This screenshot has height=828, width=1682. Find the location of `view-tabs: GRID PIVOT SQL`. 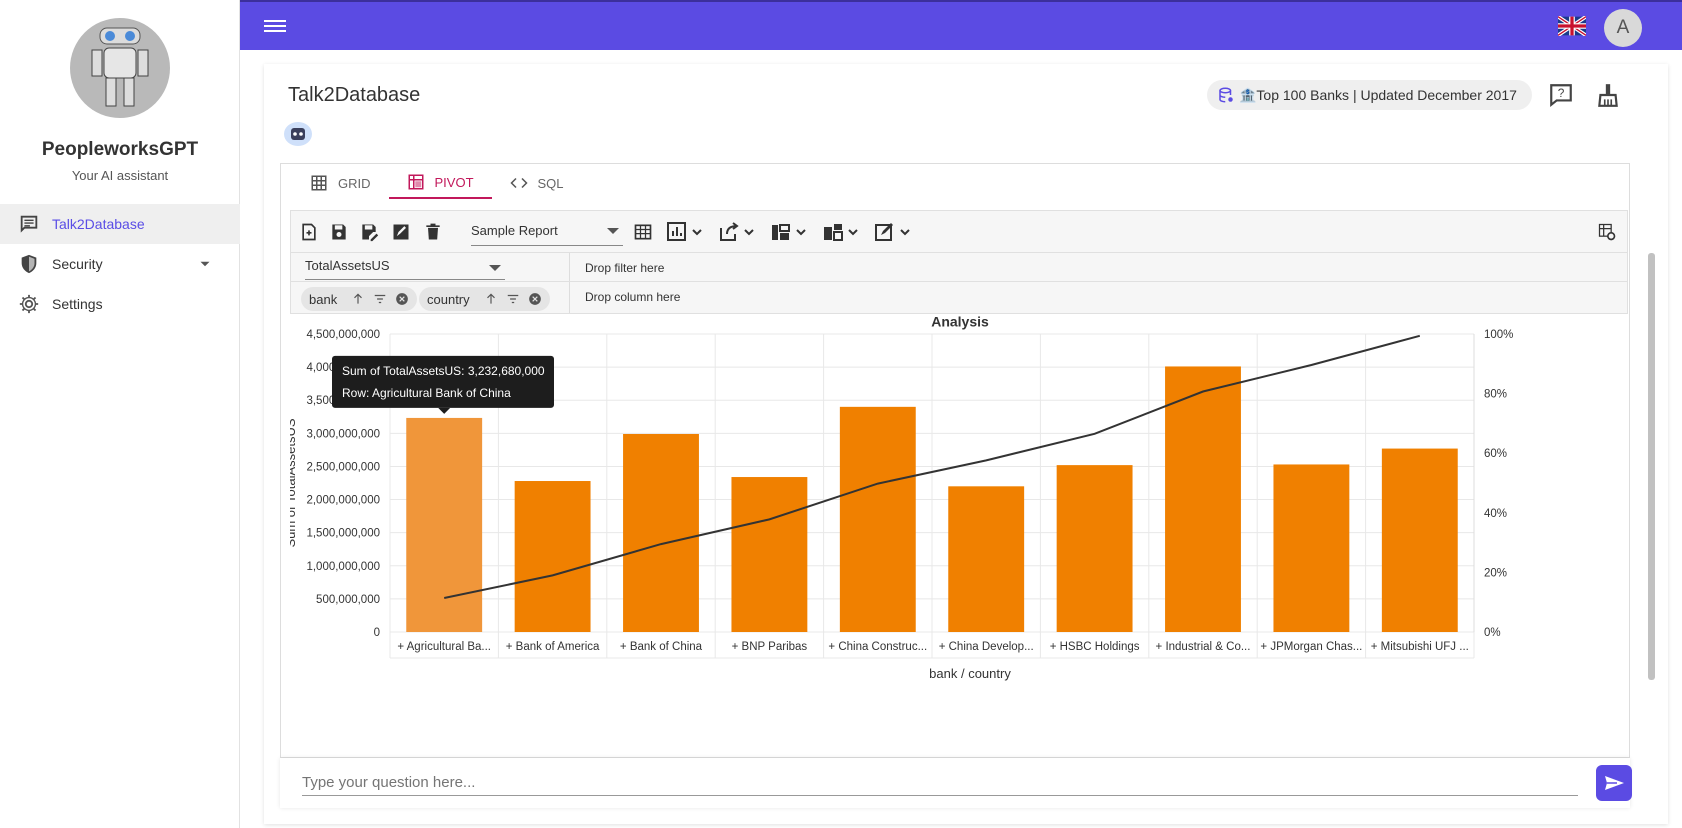

view-tabs: GRID PIVOT SQL is located at coordinates (437, 183).